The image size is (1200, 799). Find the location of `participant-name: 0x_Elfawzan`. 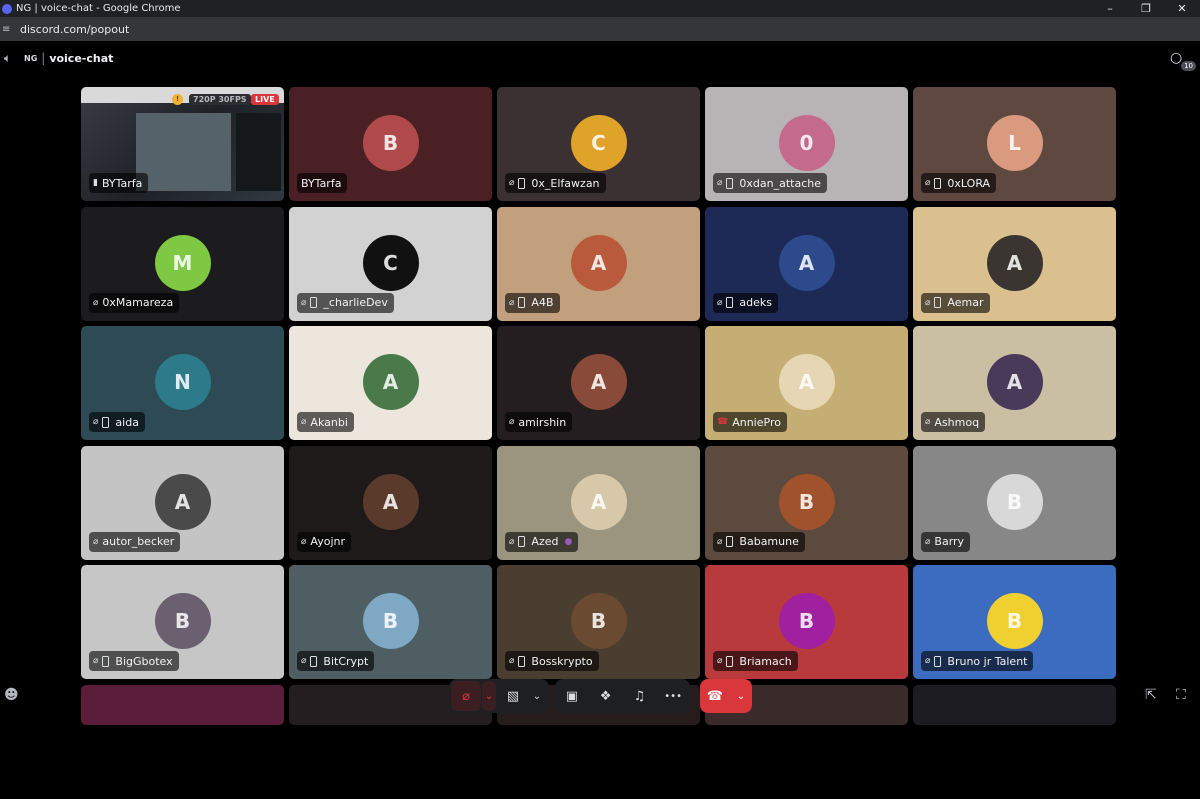

participant-name: 0x_Elfawzan is located at coordinates (565, 183).